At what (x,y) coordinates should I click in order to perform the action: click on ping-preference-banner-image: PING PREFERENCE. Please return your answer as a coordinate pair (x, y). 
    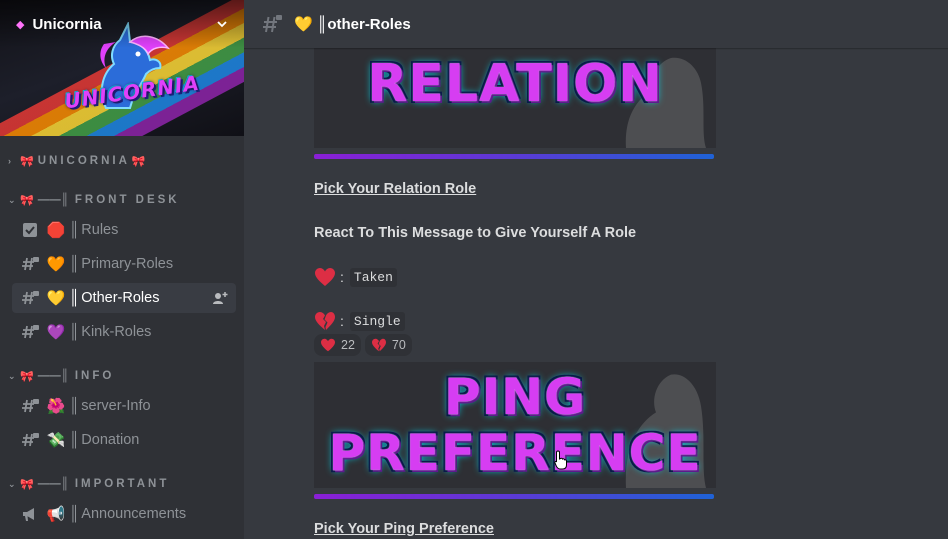
    Looking at the image, I should click on (515, 425).